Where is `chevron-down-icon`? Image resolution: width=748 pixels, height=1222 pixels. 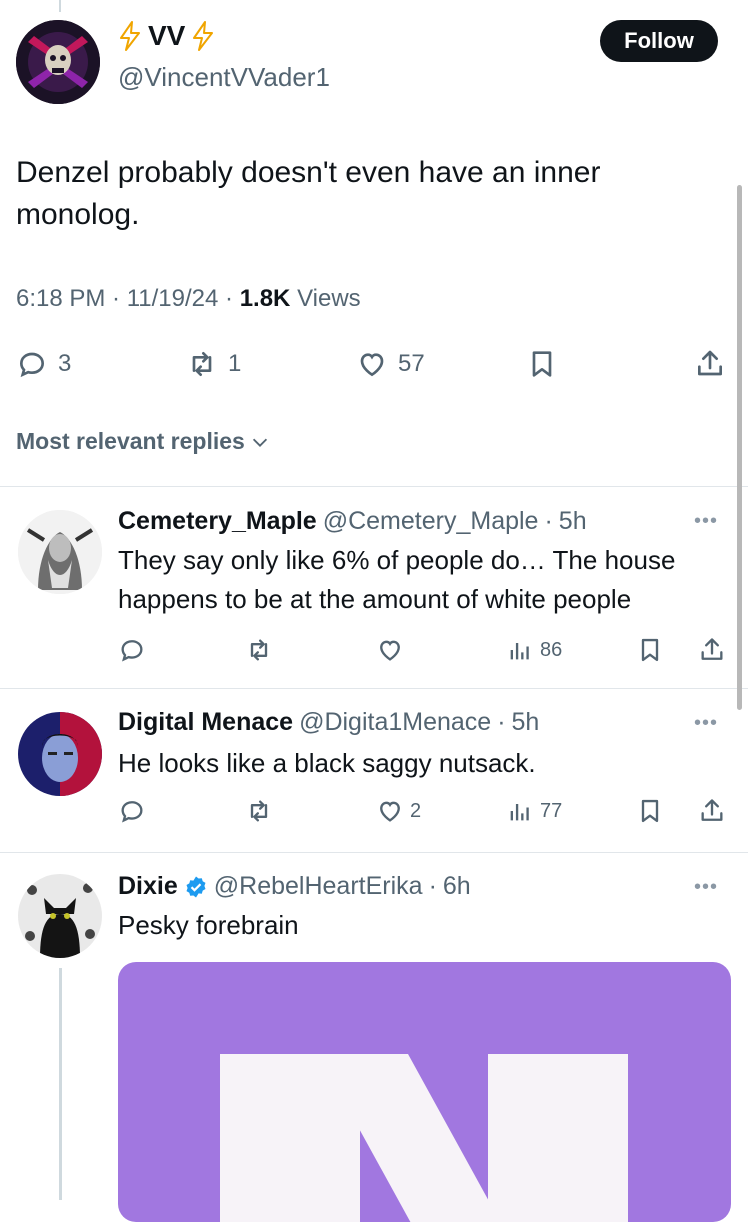
chevron-down-icon is located at coordinates (259, 442).